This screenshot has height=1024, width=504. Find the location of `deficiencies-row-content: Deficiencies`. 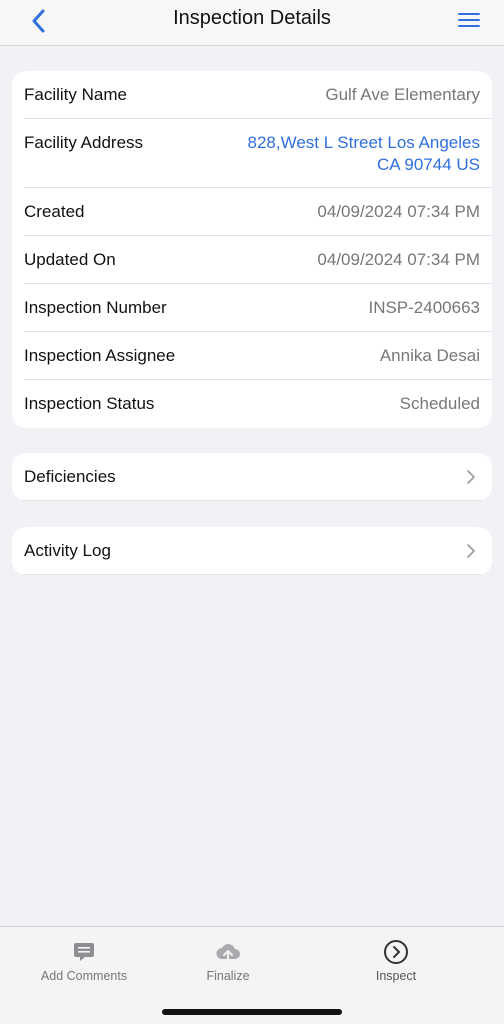

deficiencies-row-content: Deficiencies is located at coordinates (252, 477).